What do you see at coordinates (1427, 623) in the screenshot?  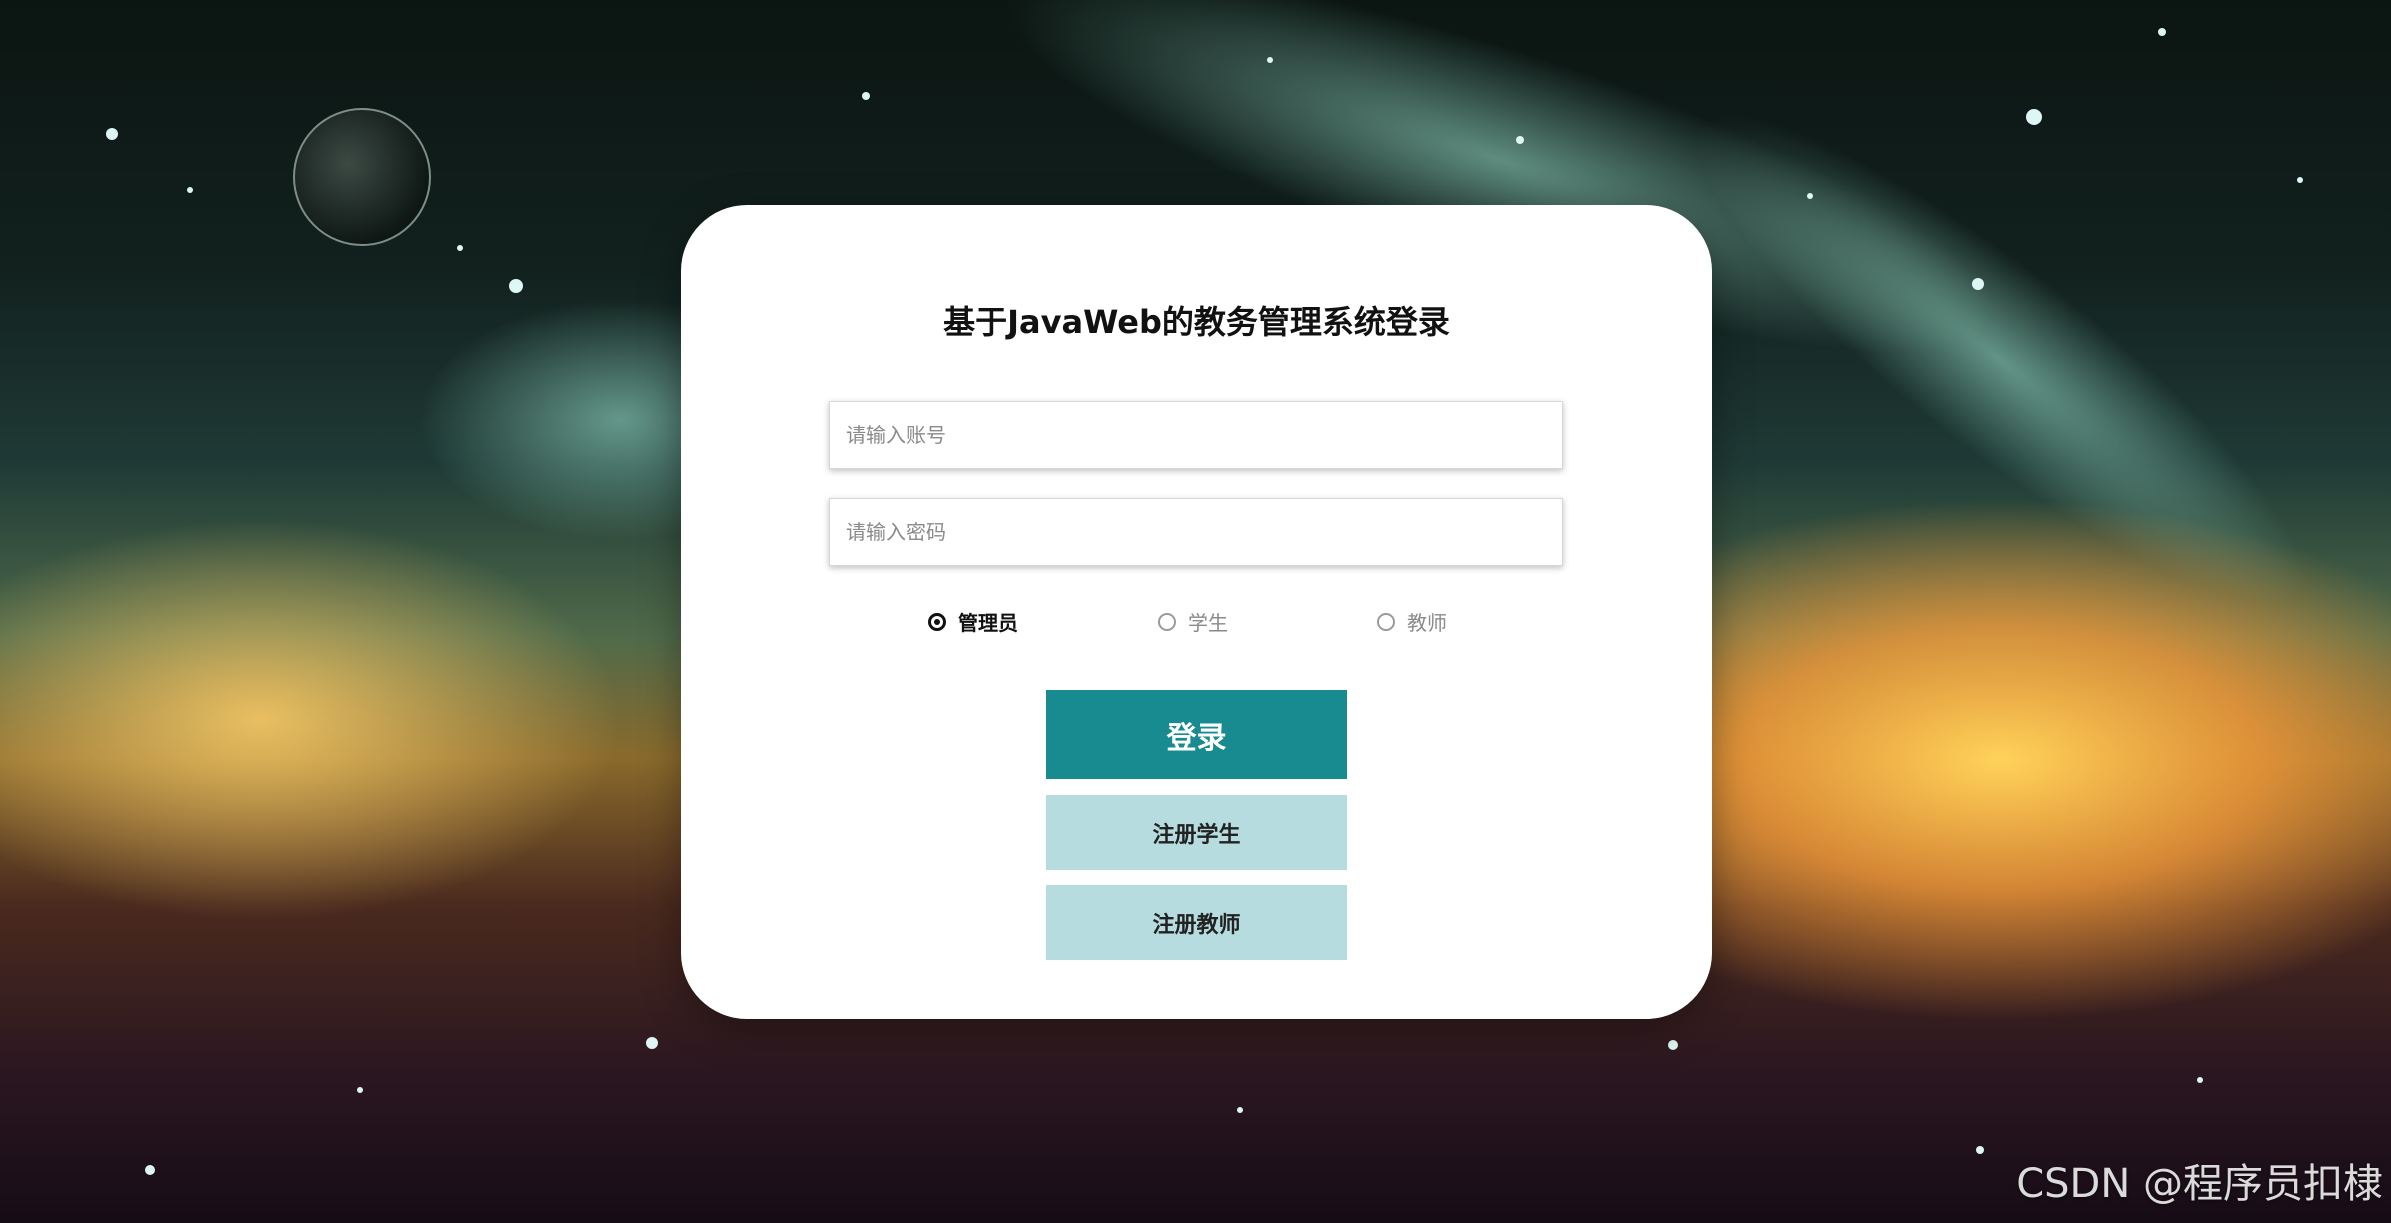 I see `role-label-teacher: 教师` at bounding box center [1427, 623].